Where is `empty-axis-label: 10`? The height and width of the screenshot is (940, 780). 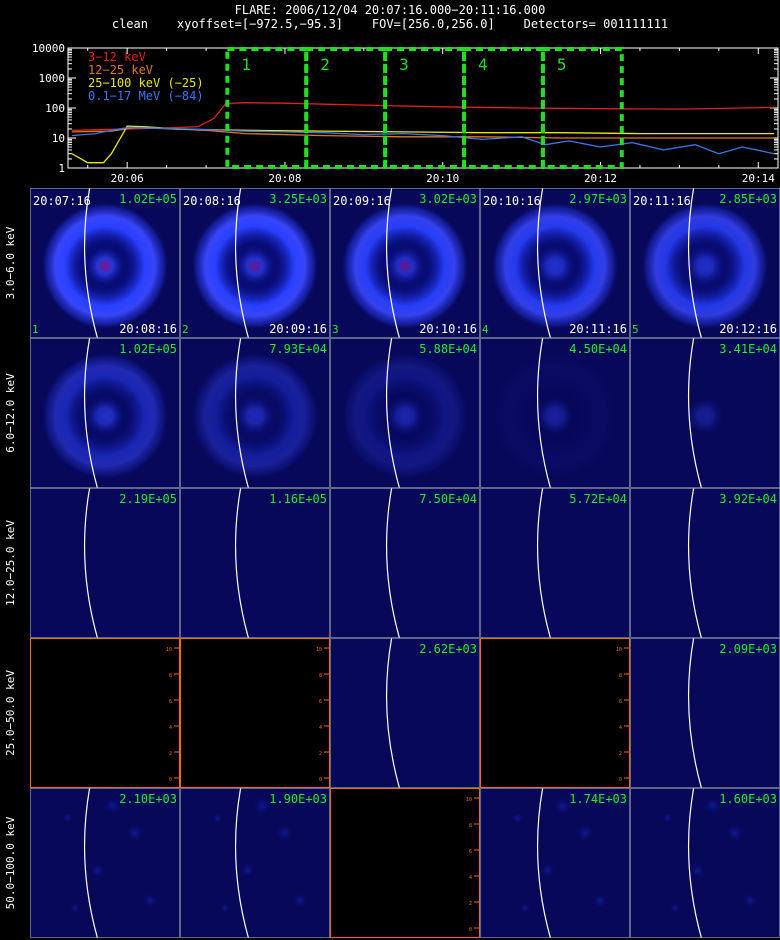 empty-axis-label: 10 is located at coordinates (619, 650).